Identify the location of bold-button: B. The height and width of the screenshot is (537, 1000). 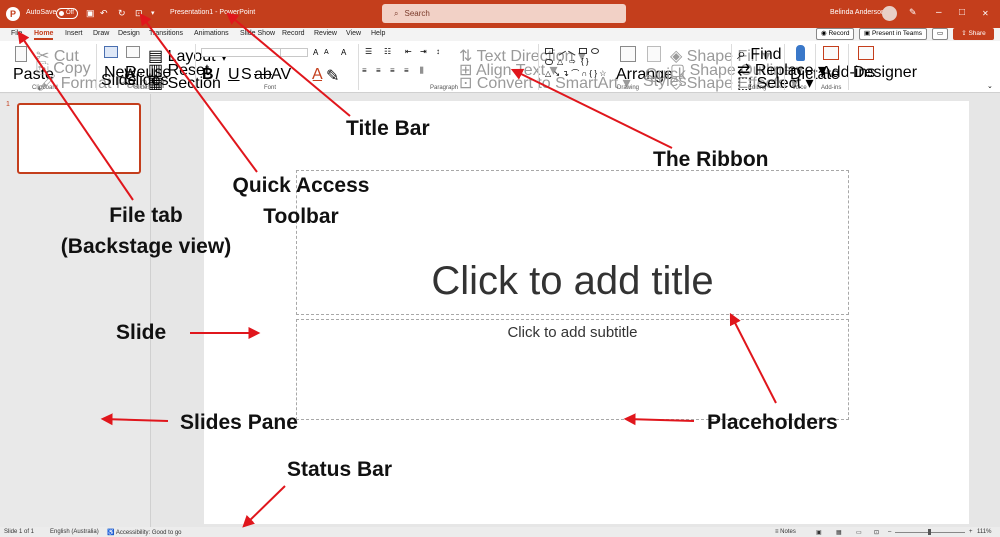
(208, 75).